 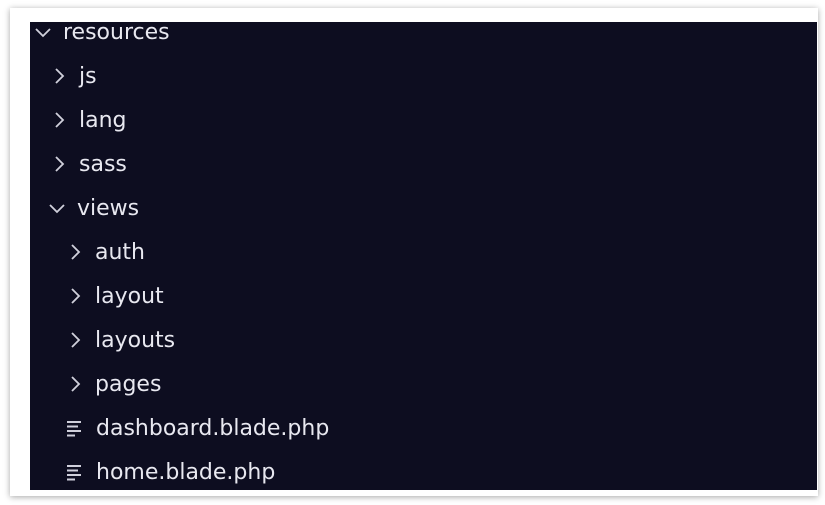 What do you see at coordinates (423, 252) in the screenshot?
I see `tree-folder-auth: auth` at bounding box center [423, 252].